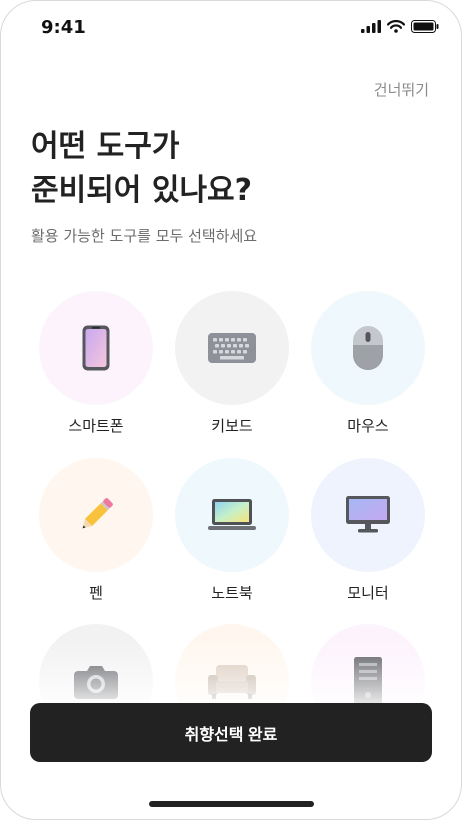 The width and height of the screenshot is (462, 820). I want to click on status-bar: 9:41, so click(231, 29).